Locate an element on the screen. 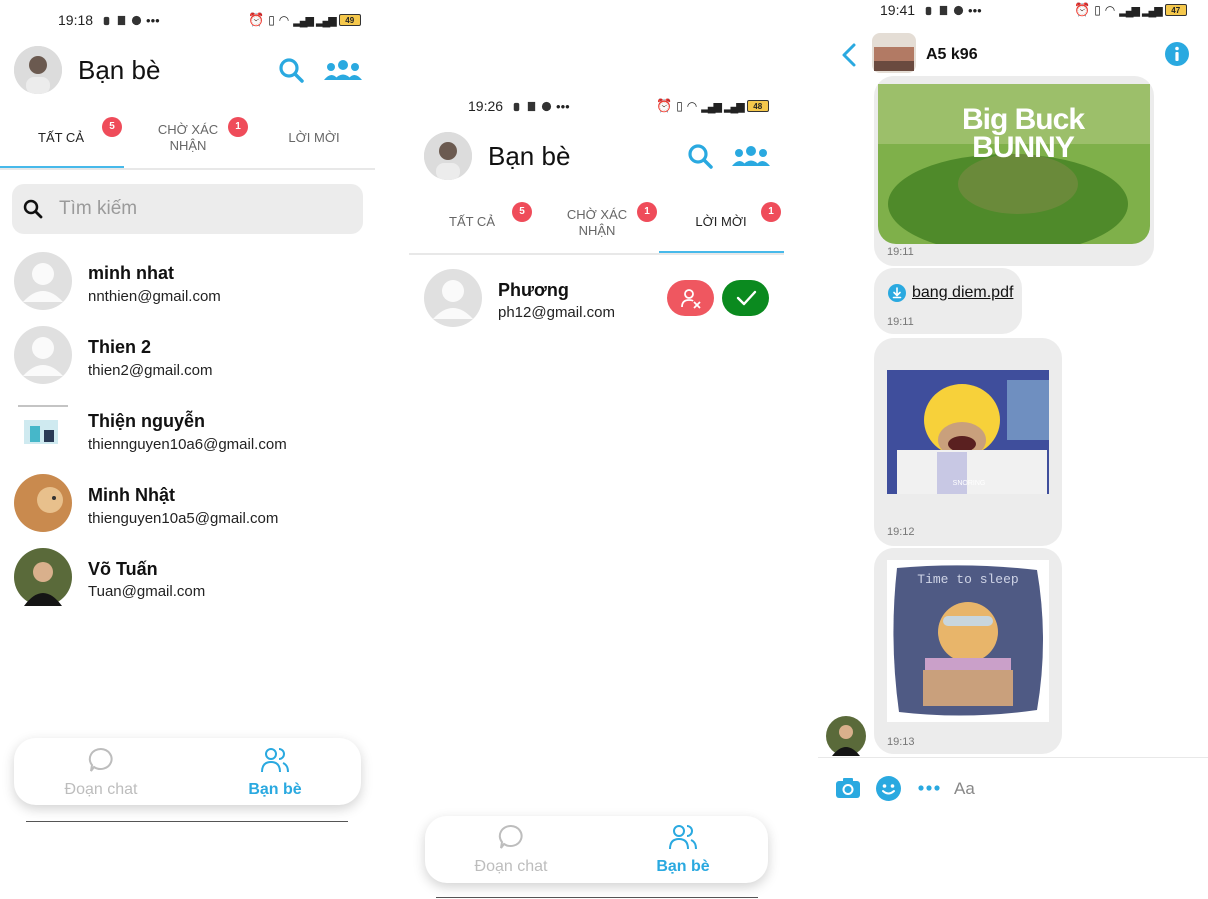 Image resolution: width=1208 pixels, height=899 pixels. tab-invites-label: LỜI MỜI is located at coordinates (721, 221).